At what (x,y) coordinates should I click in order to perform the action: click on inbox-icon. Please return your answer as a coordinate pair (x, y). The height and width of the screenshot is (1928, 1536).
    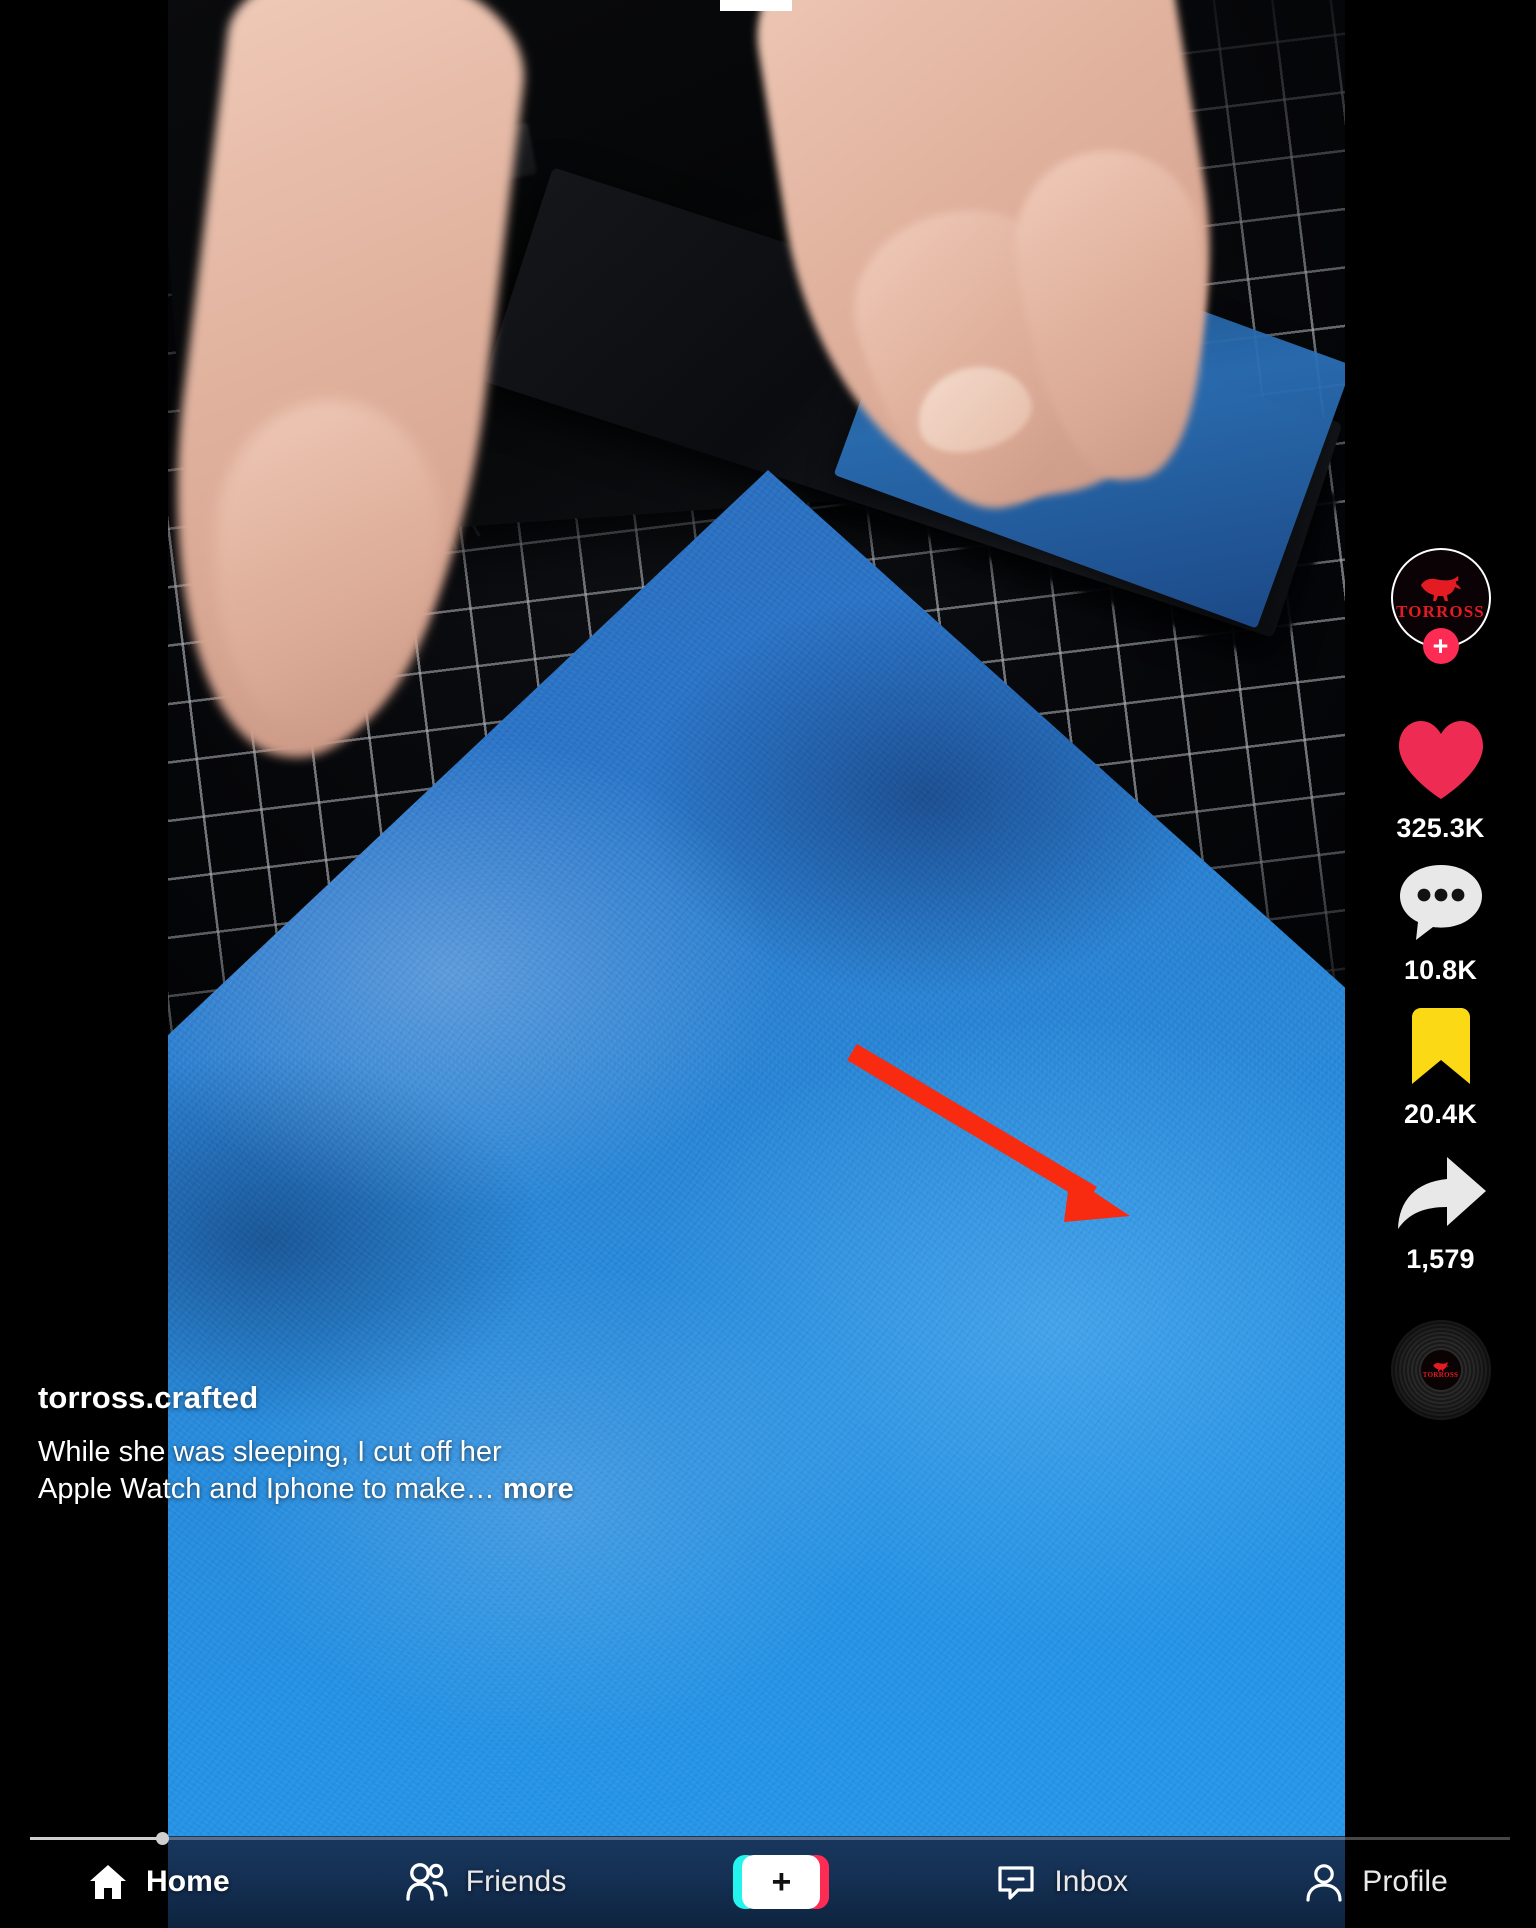
    Looking at the image, I should click on (1016, 1882).